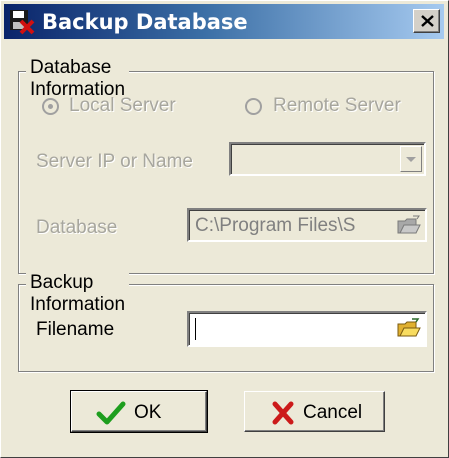  Describe the element at coordinates (75, 329) in the screenshot. I see `filename-label: Filename` at that location.